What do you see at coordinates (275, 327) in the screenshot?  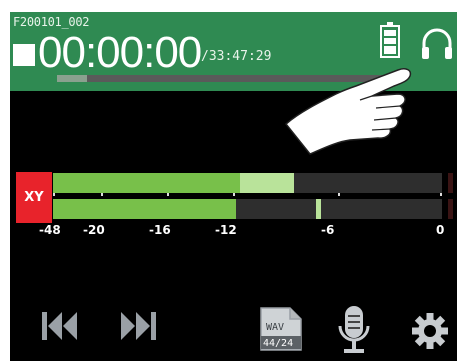 I see `format-type: WAV` at bounding box center [275, 327].